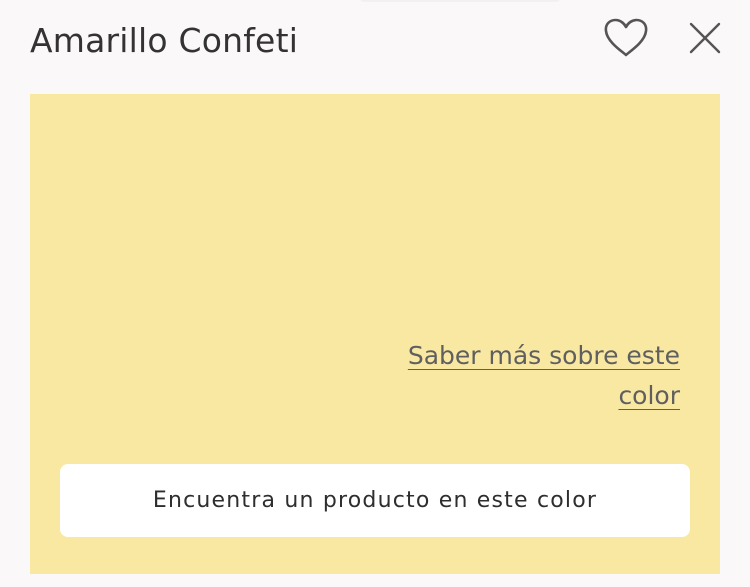  I want to click on find-product-button: Encuentra un producto en este color, so click(375, 500).